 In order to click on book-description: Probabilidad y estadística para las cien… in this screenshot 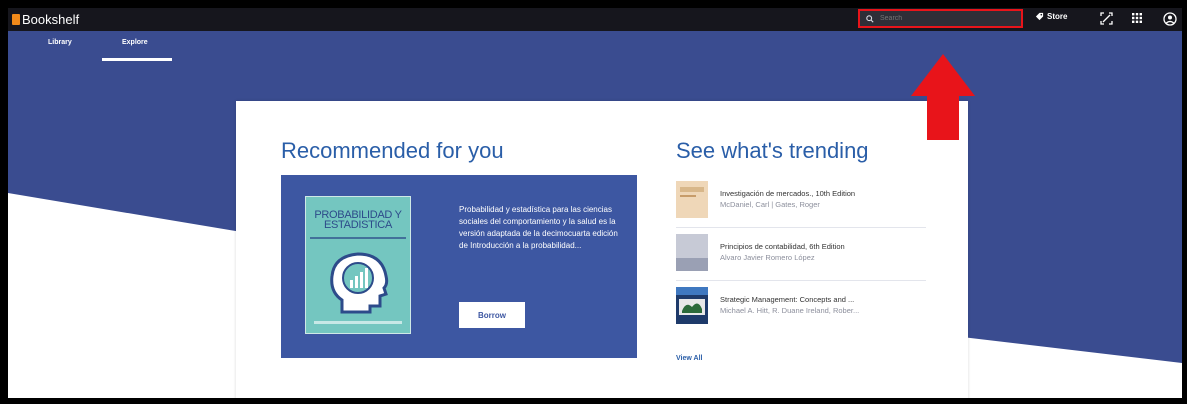, I will do `click(538, 227)`.